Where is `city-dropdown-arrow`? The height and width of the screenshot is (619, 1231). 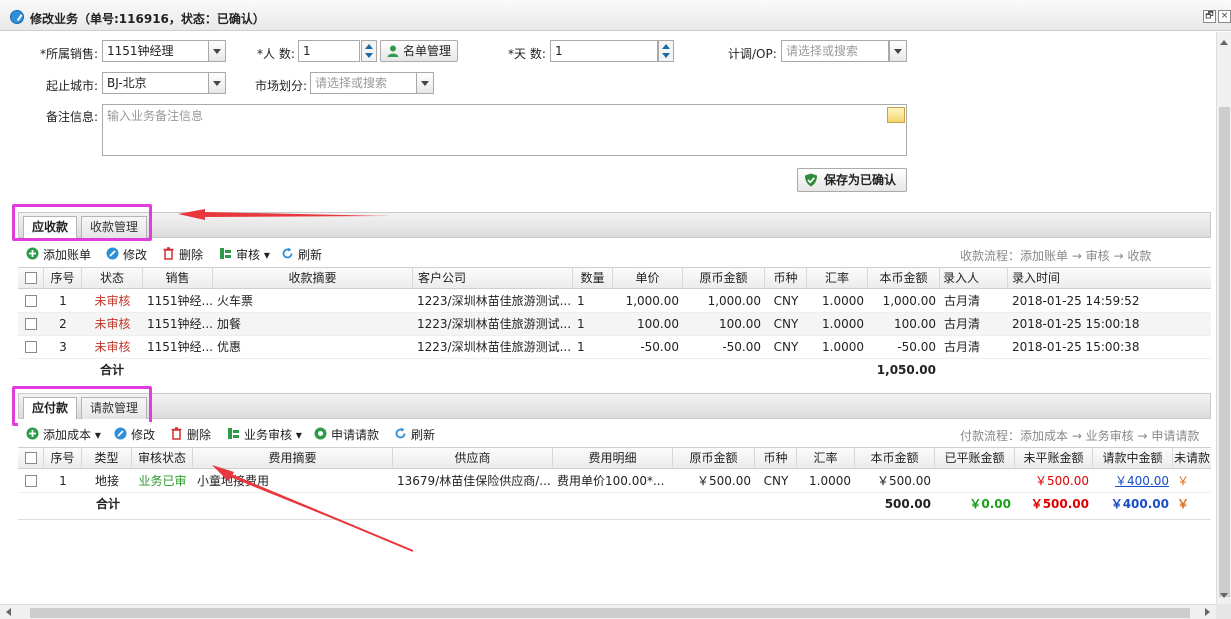
city-dropdown-arrow is located at coordinates (217, 83).